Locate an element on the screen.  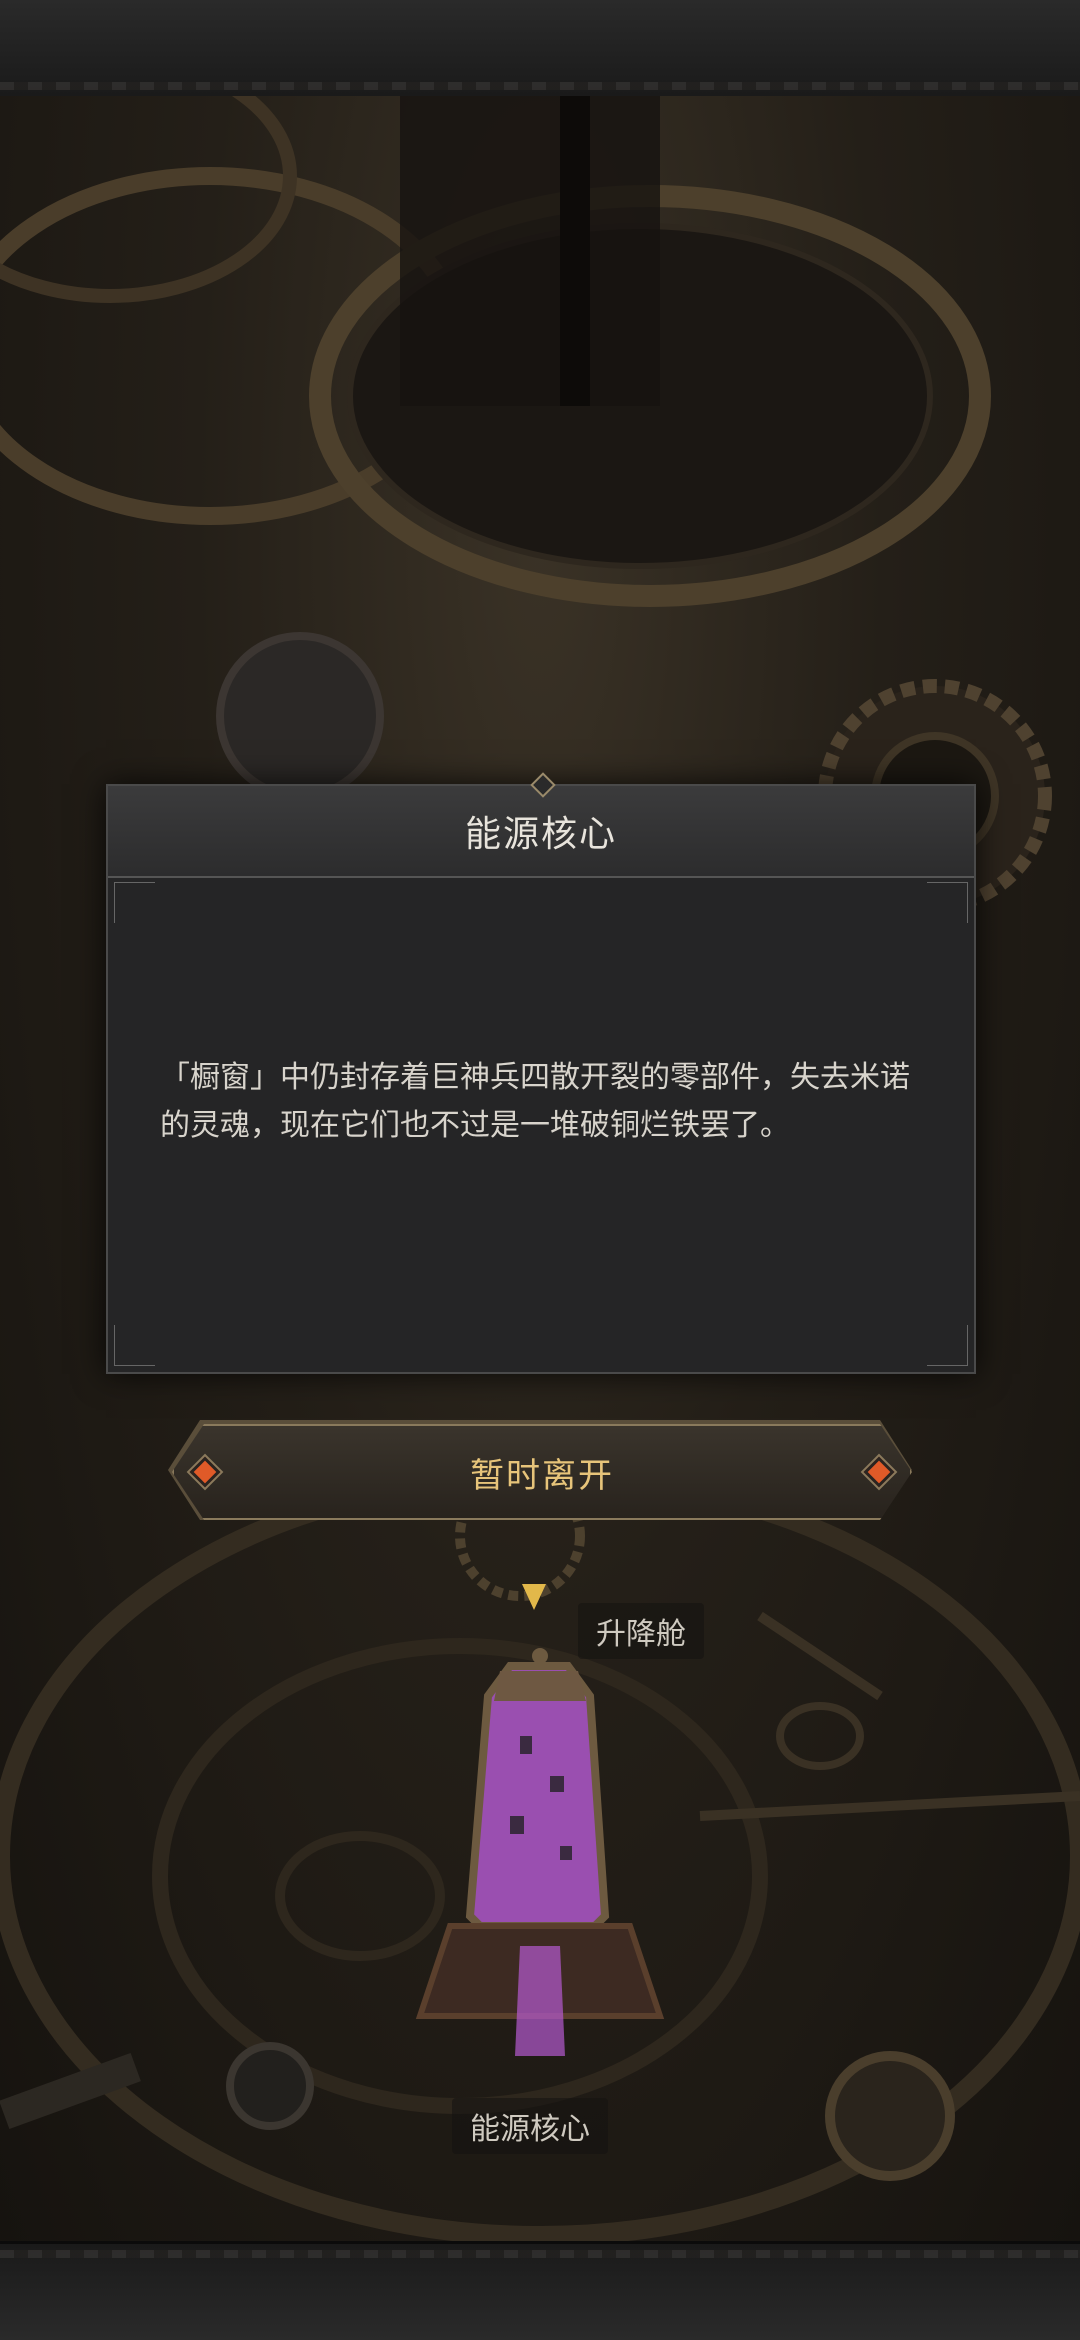
energy-core-crystal is located at coordinates (537, 1796).